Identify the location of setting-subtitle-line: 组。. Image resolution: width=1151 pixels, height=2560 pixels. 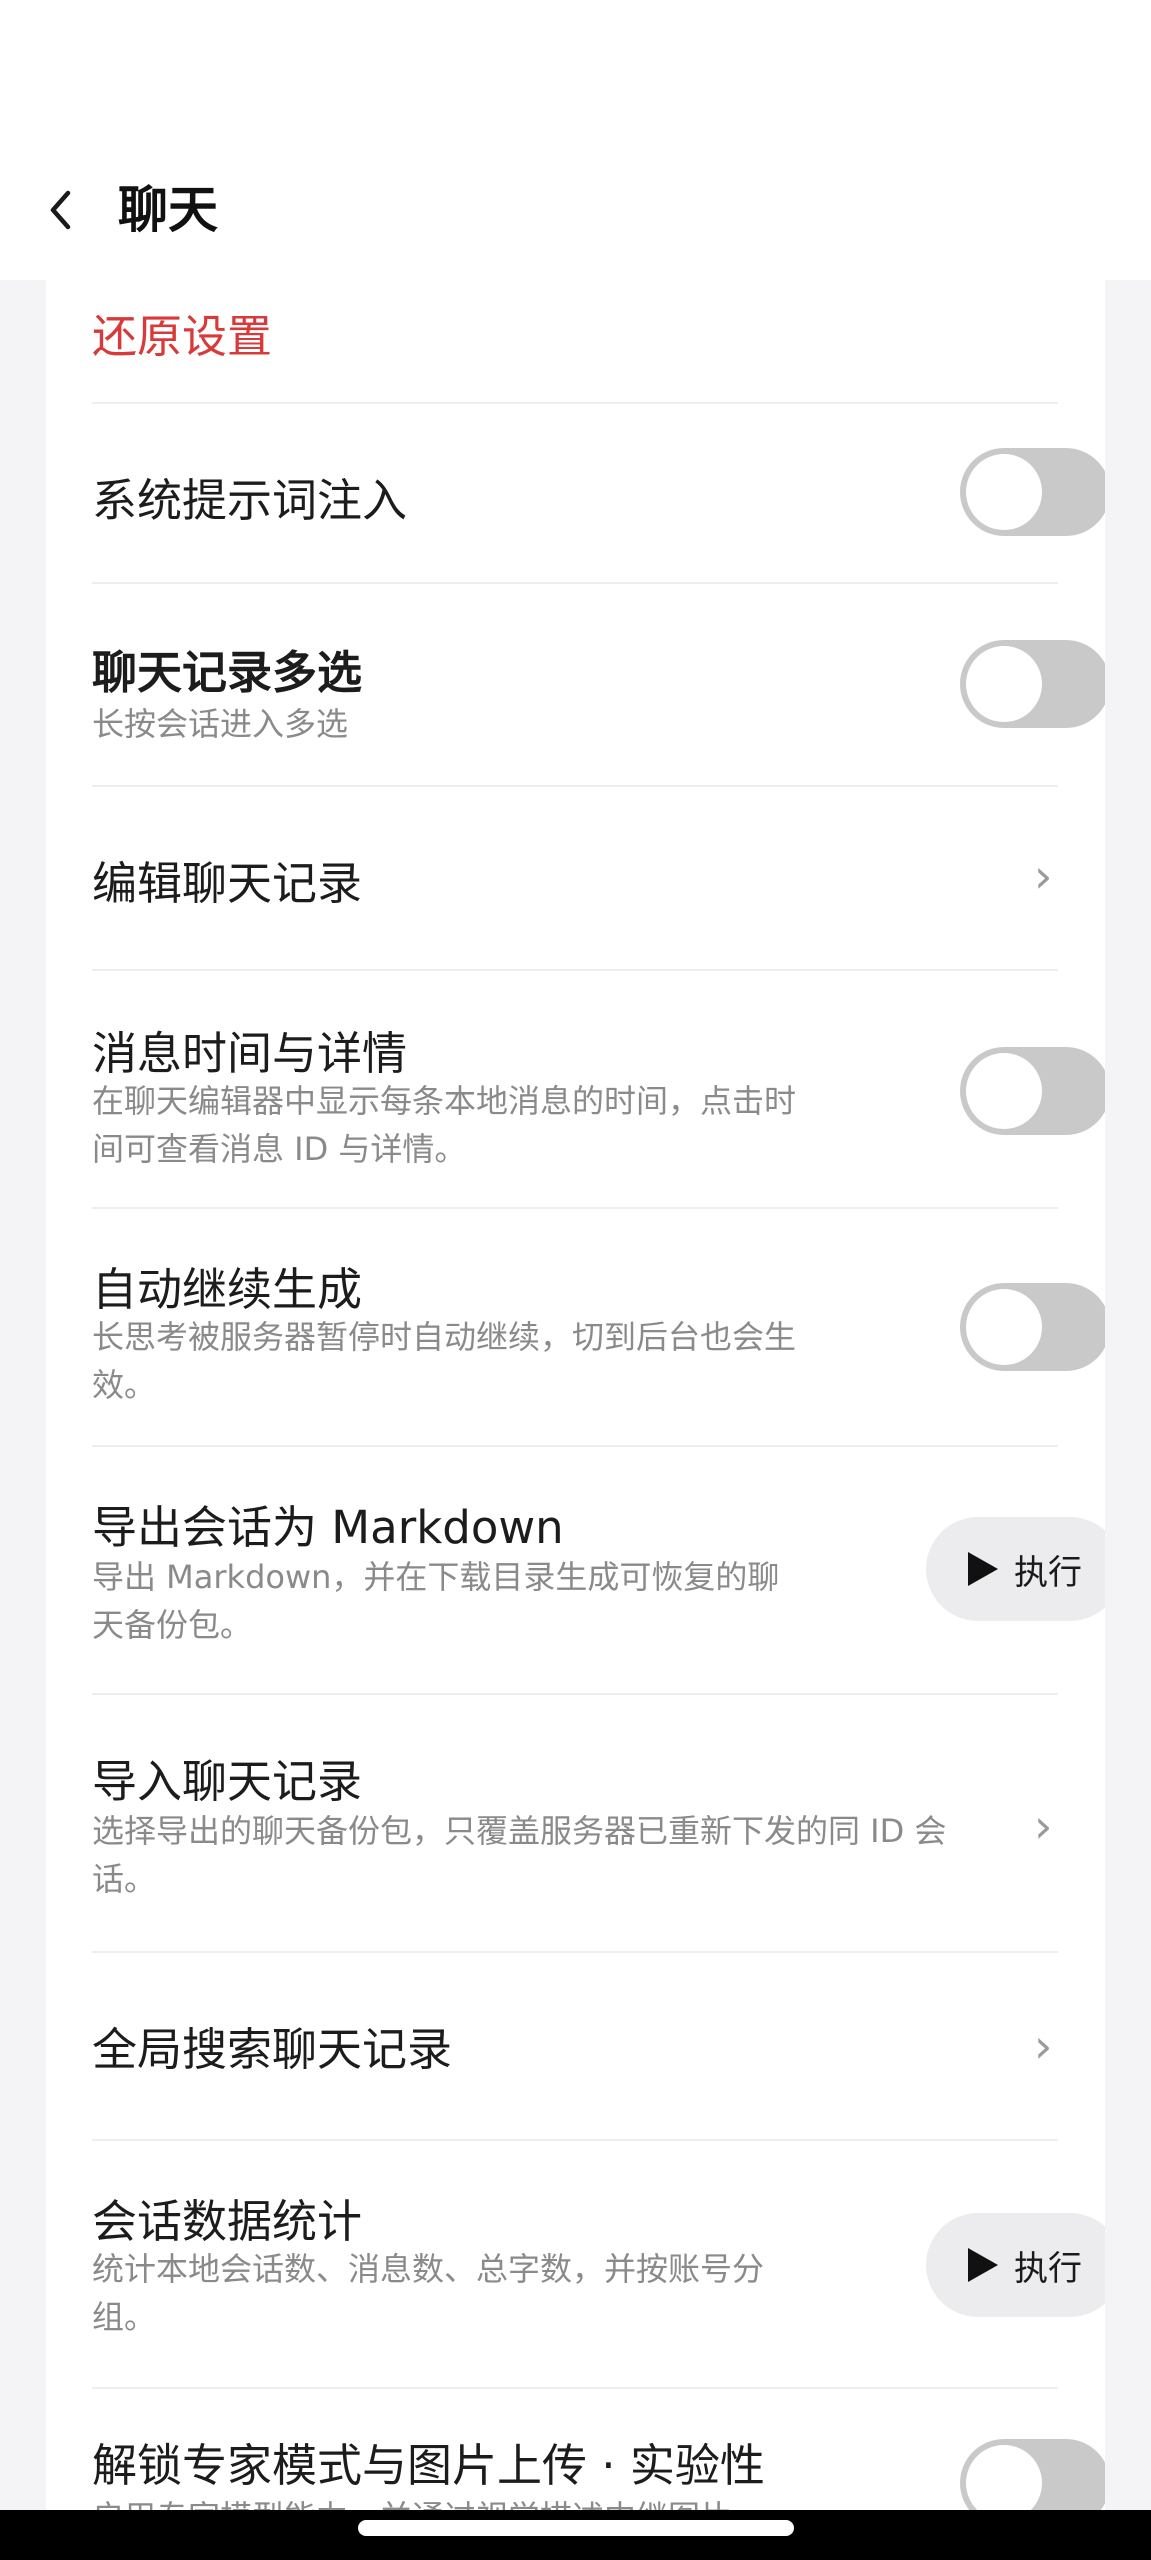
(124, 2317).